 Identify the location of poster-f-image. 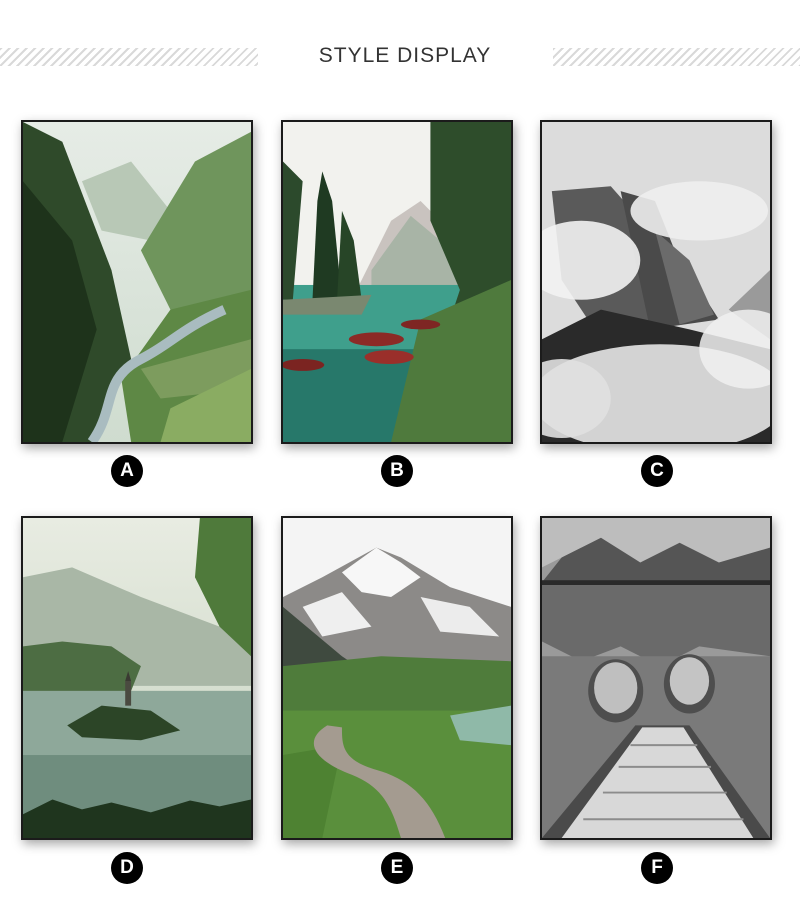
(656, 678).